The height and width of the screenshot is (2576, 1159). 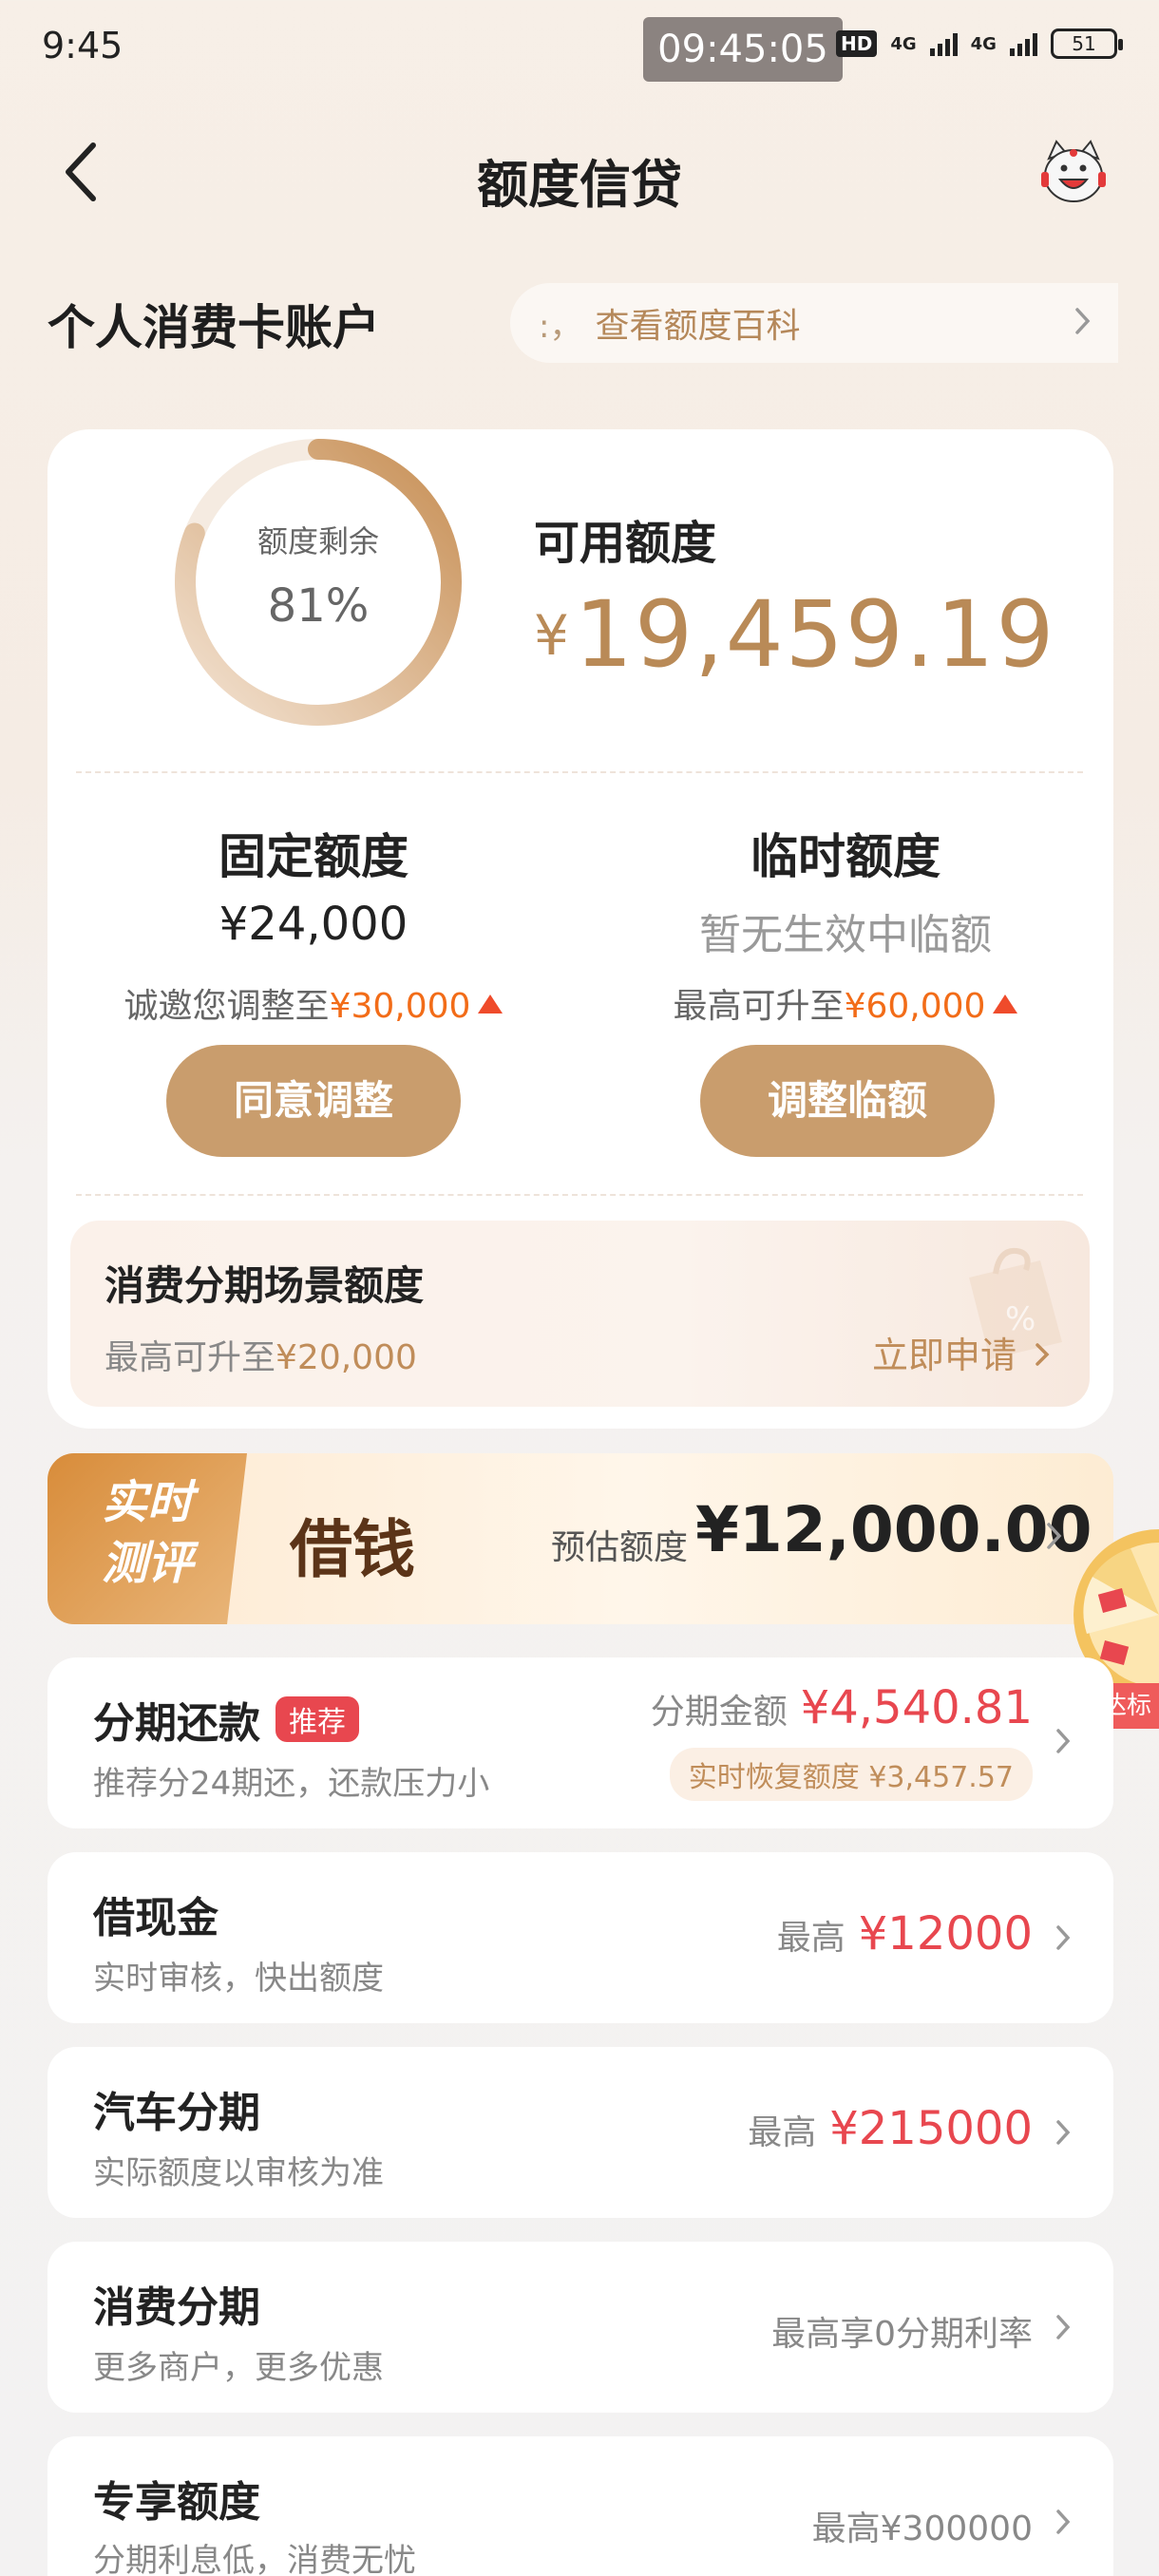 I want to click on customer-service-mascot-icon, so click(x=1074, y=176).